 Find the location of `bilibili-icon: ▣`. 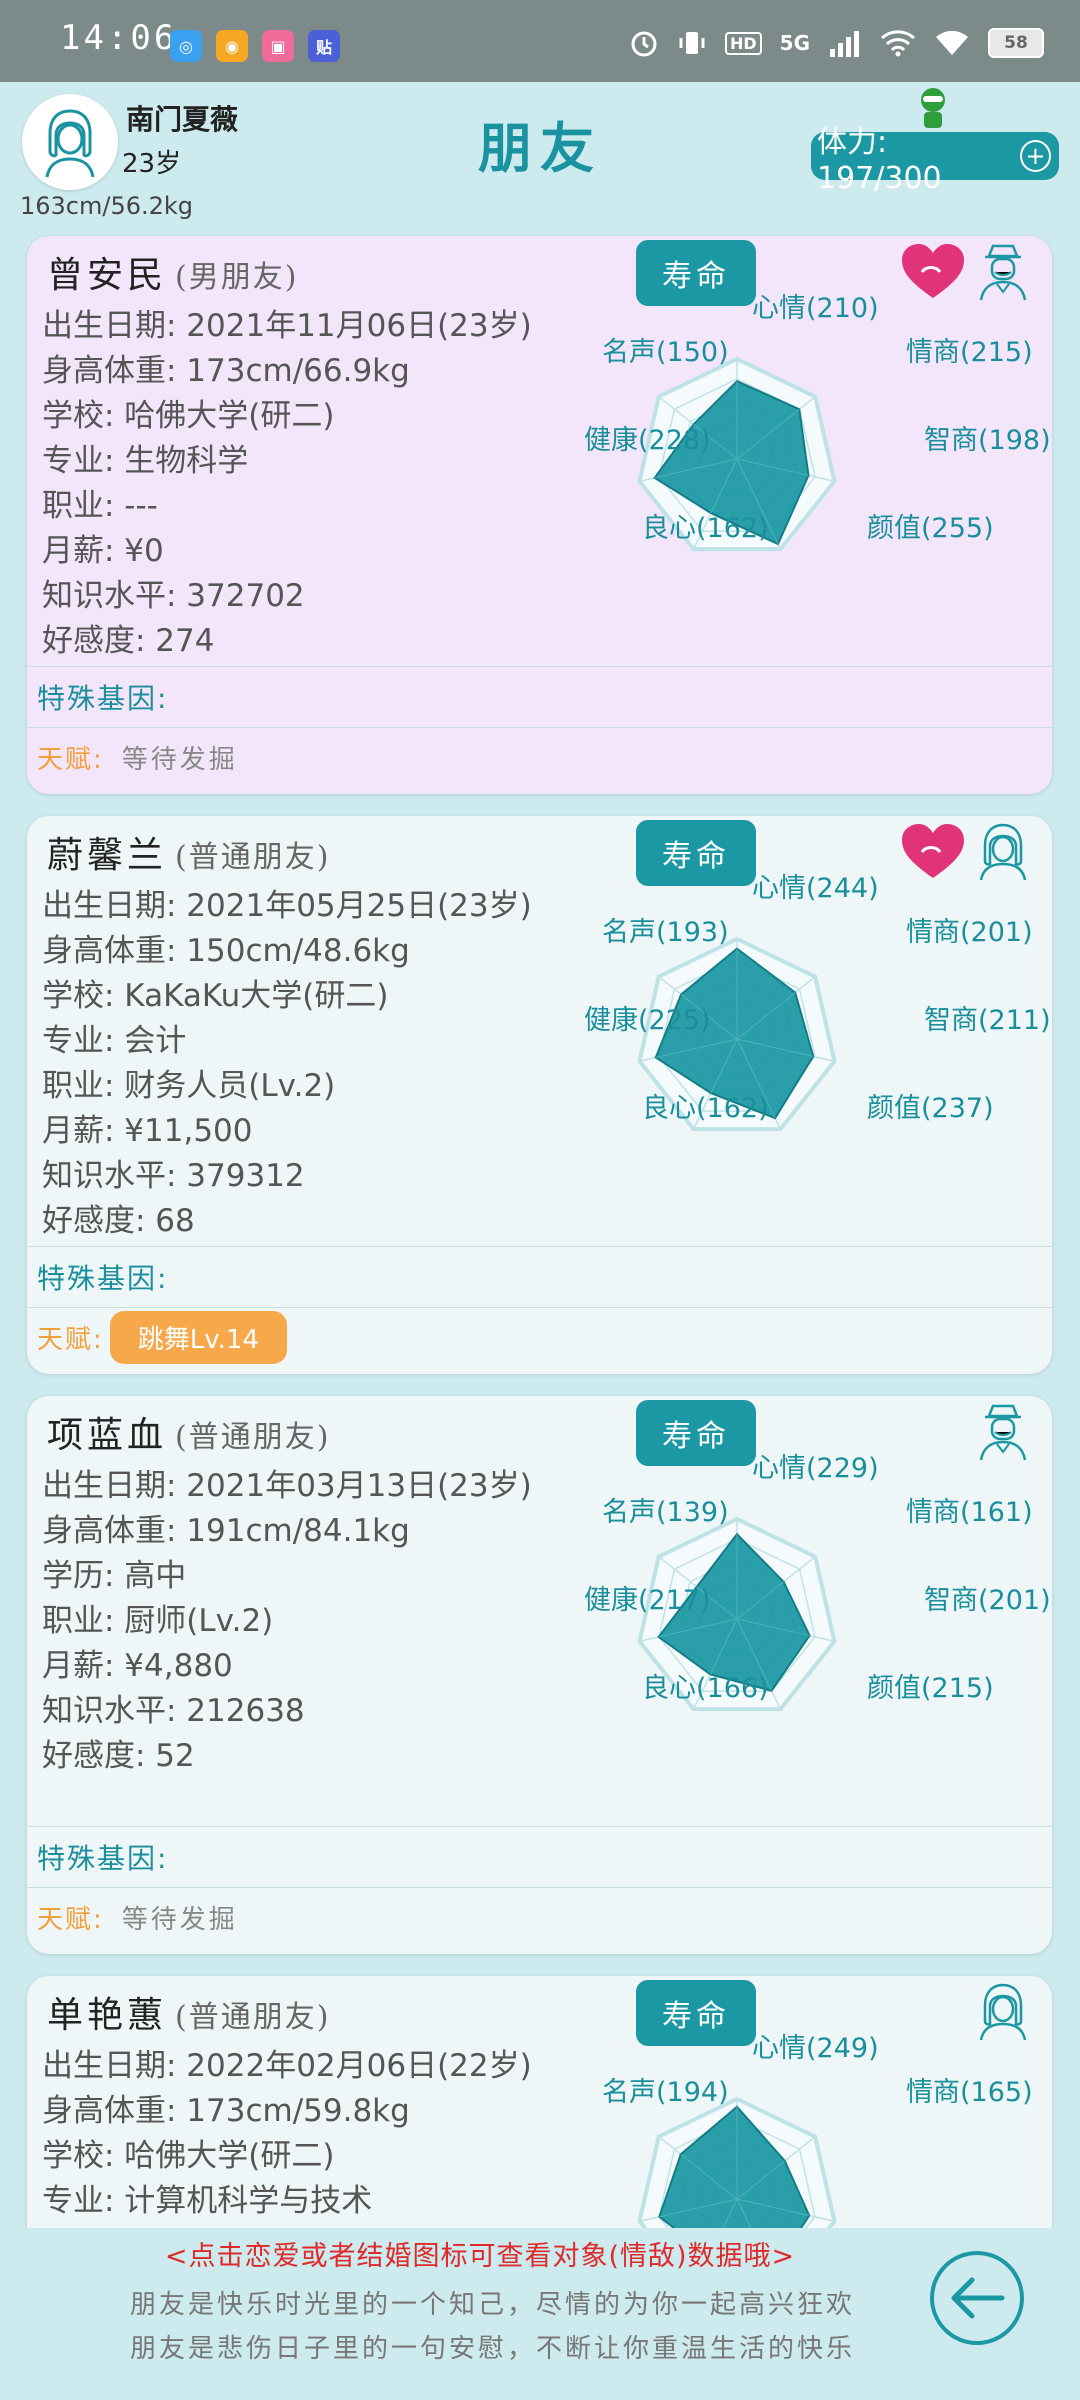

bilibili-icon: ▣ is located at coordinates (278, 46).